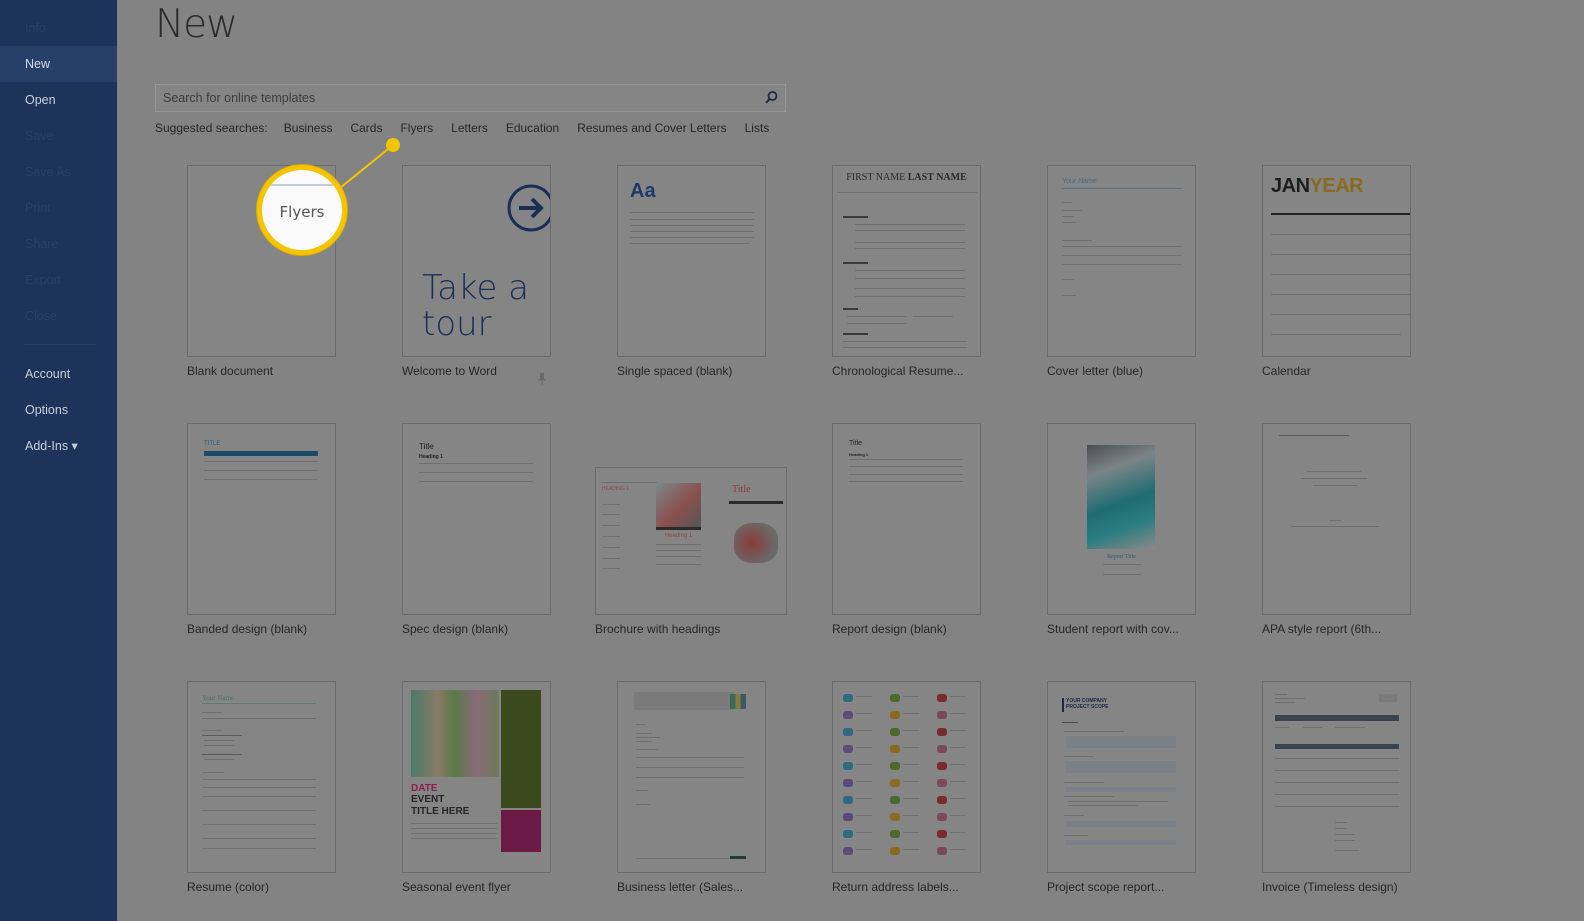 The height and width of the screenshot is (921, 1584). Describe the element at coordinates (302, 210) in the screenshot. I see `callout-magnifier: Flyers` at that location.